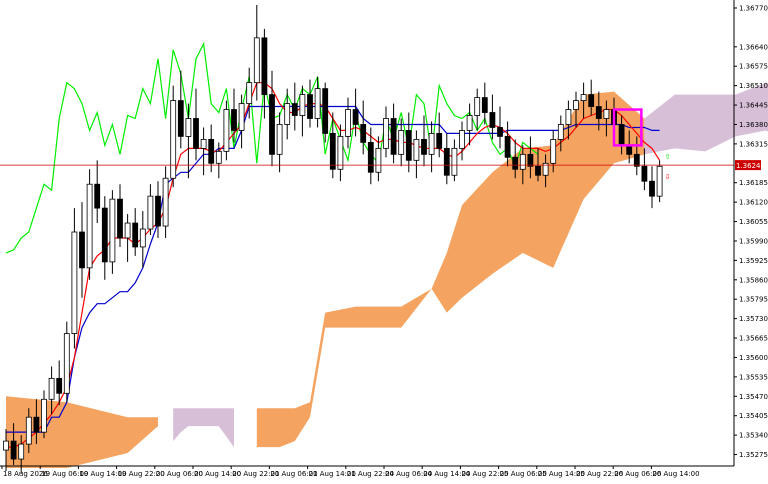  I want to click on y-tick-label: 1.35925, so click(753, 261).